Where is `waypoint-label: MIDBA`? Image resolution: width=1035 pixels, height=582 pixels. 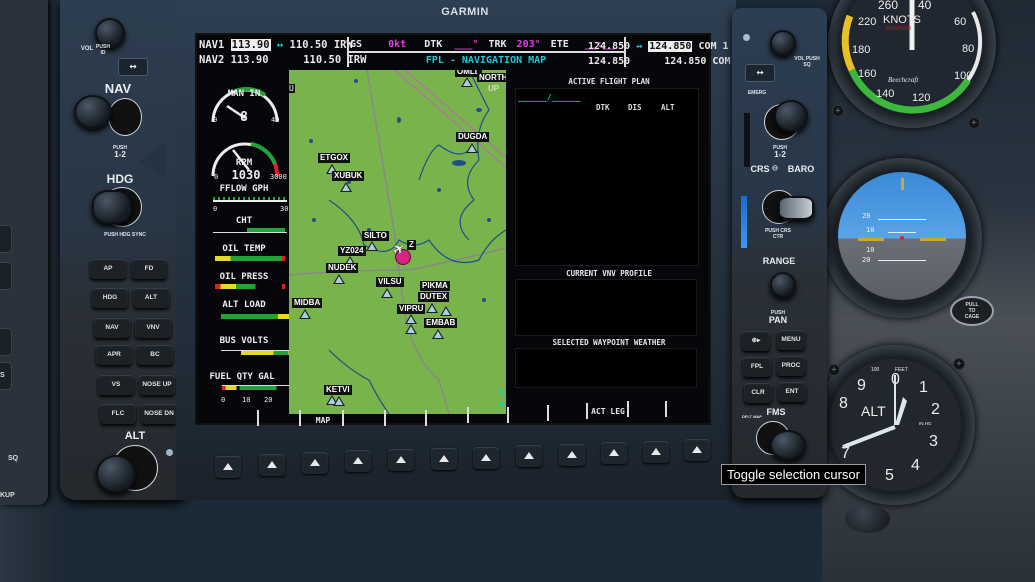
waypoint-label: MIDBA is located at coordinates (307, 303).